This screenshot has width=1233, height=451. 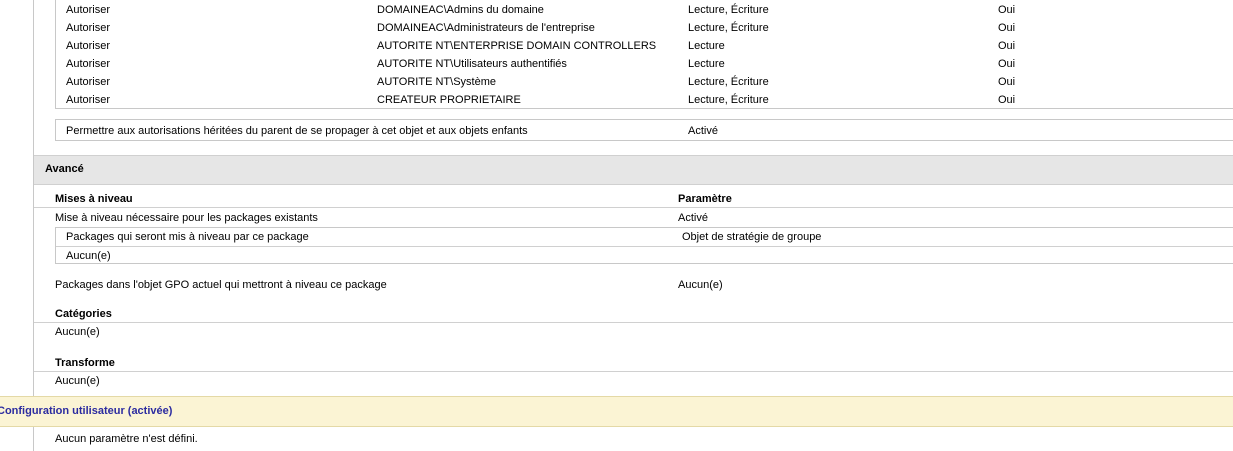 What do you see at coordinates (633, 170) in the screenshot?
I see `advanced-section-header: Avancé` at bounding box center [633, 170].